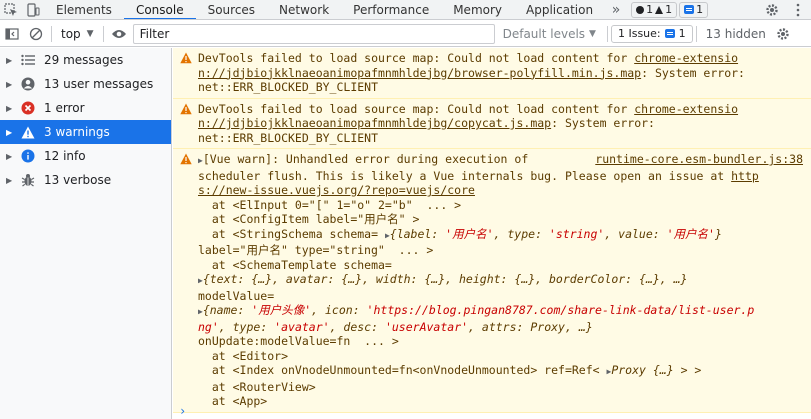 The height and width of the screenshot is (419, 811). What do you see at coordinates (694, 9) in the screenshot?
I see `messages-pill: 1` at bounding box center [694, 9].